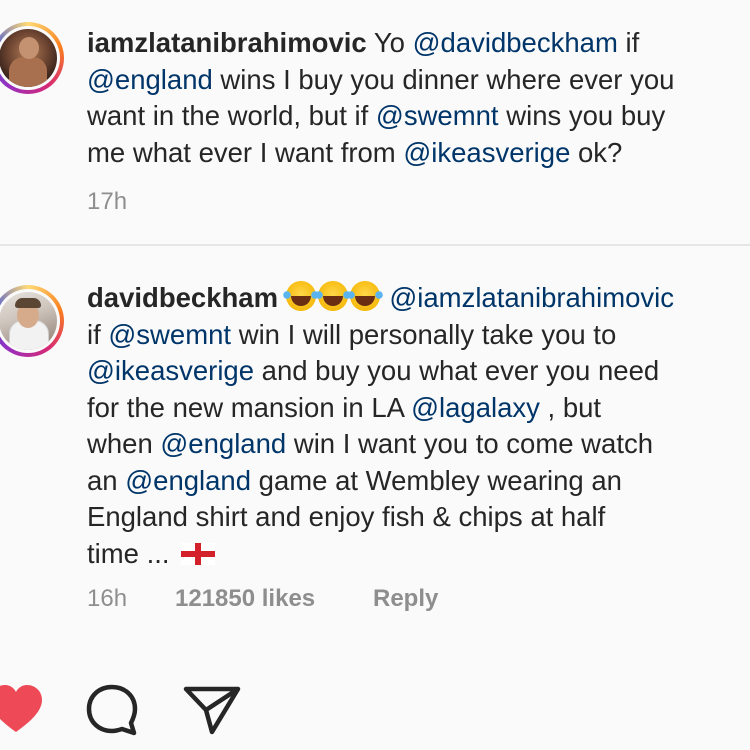 The height and width of the screenshot is (750, 750). What do you see at coordinates (227, 42) in the screenshot?
I see `username-link: iamzlatanibrahimovic` at bounding box center [227, 42].